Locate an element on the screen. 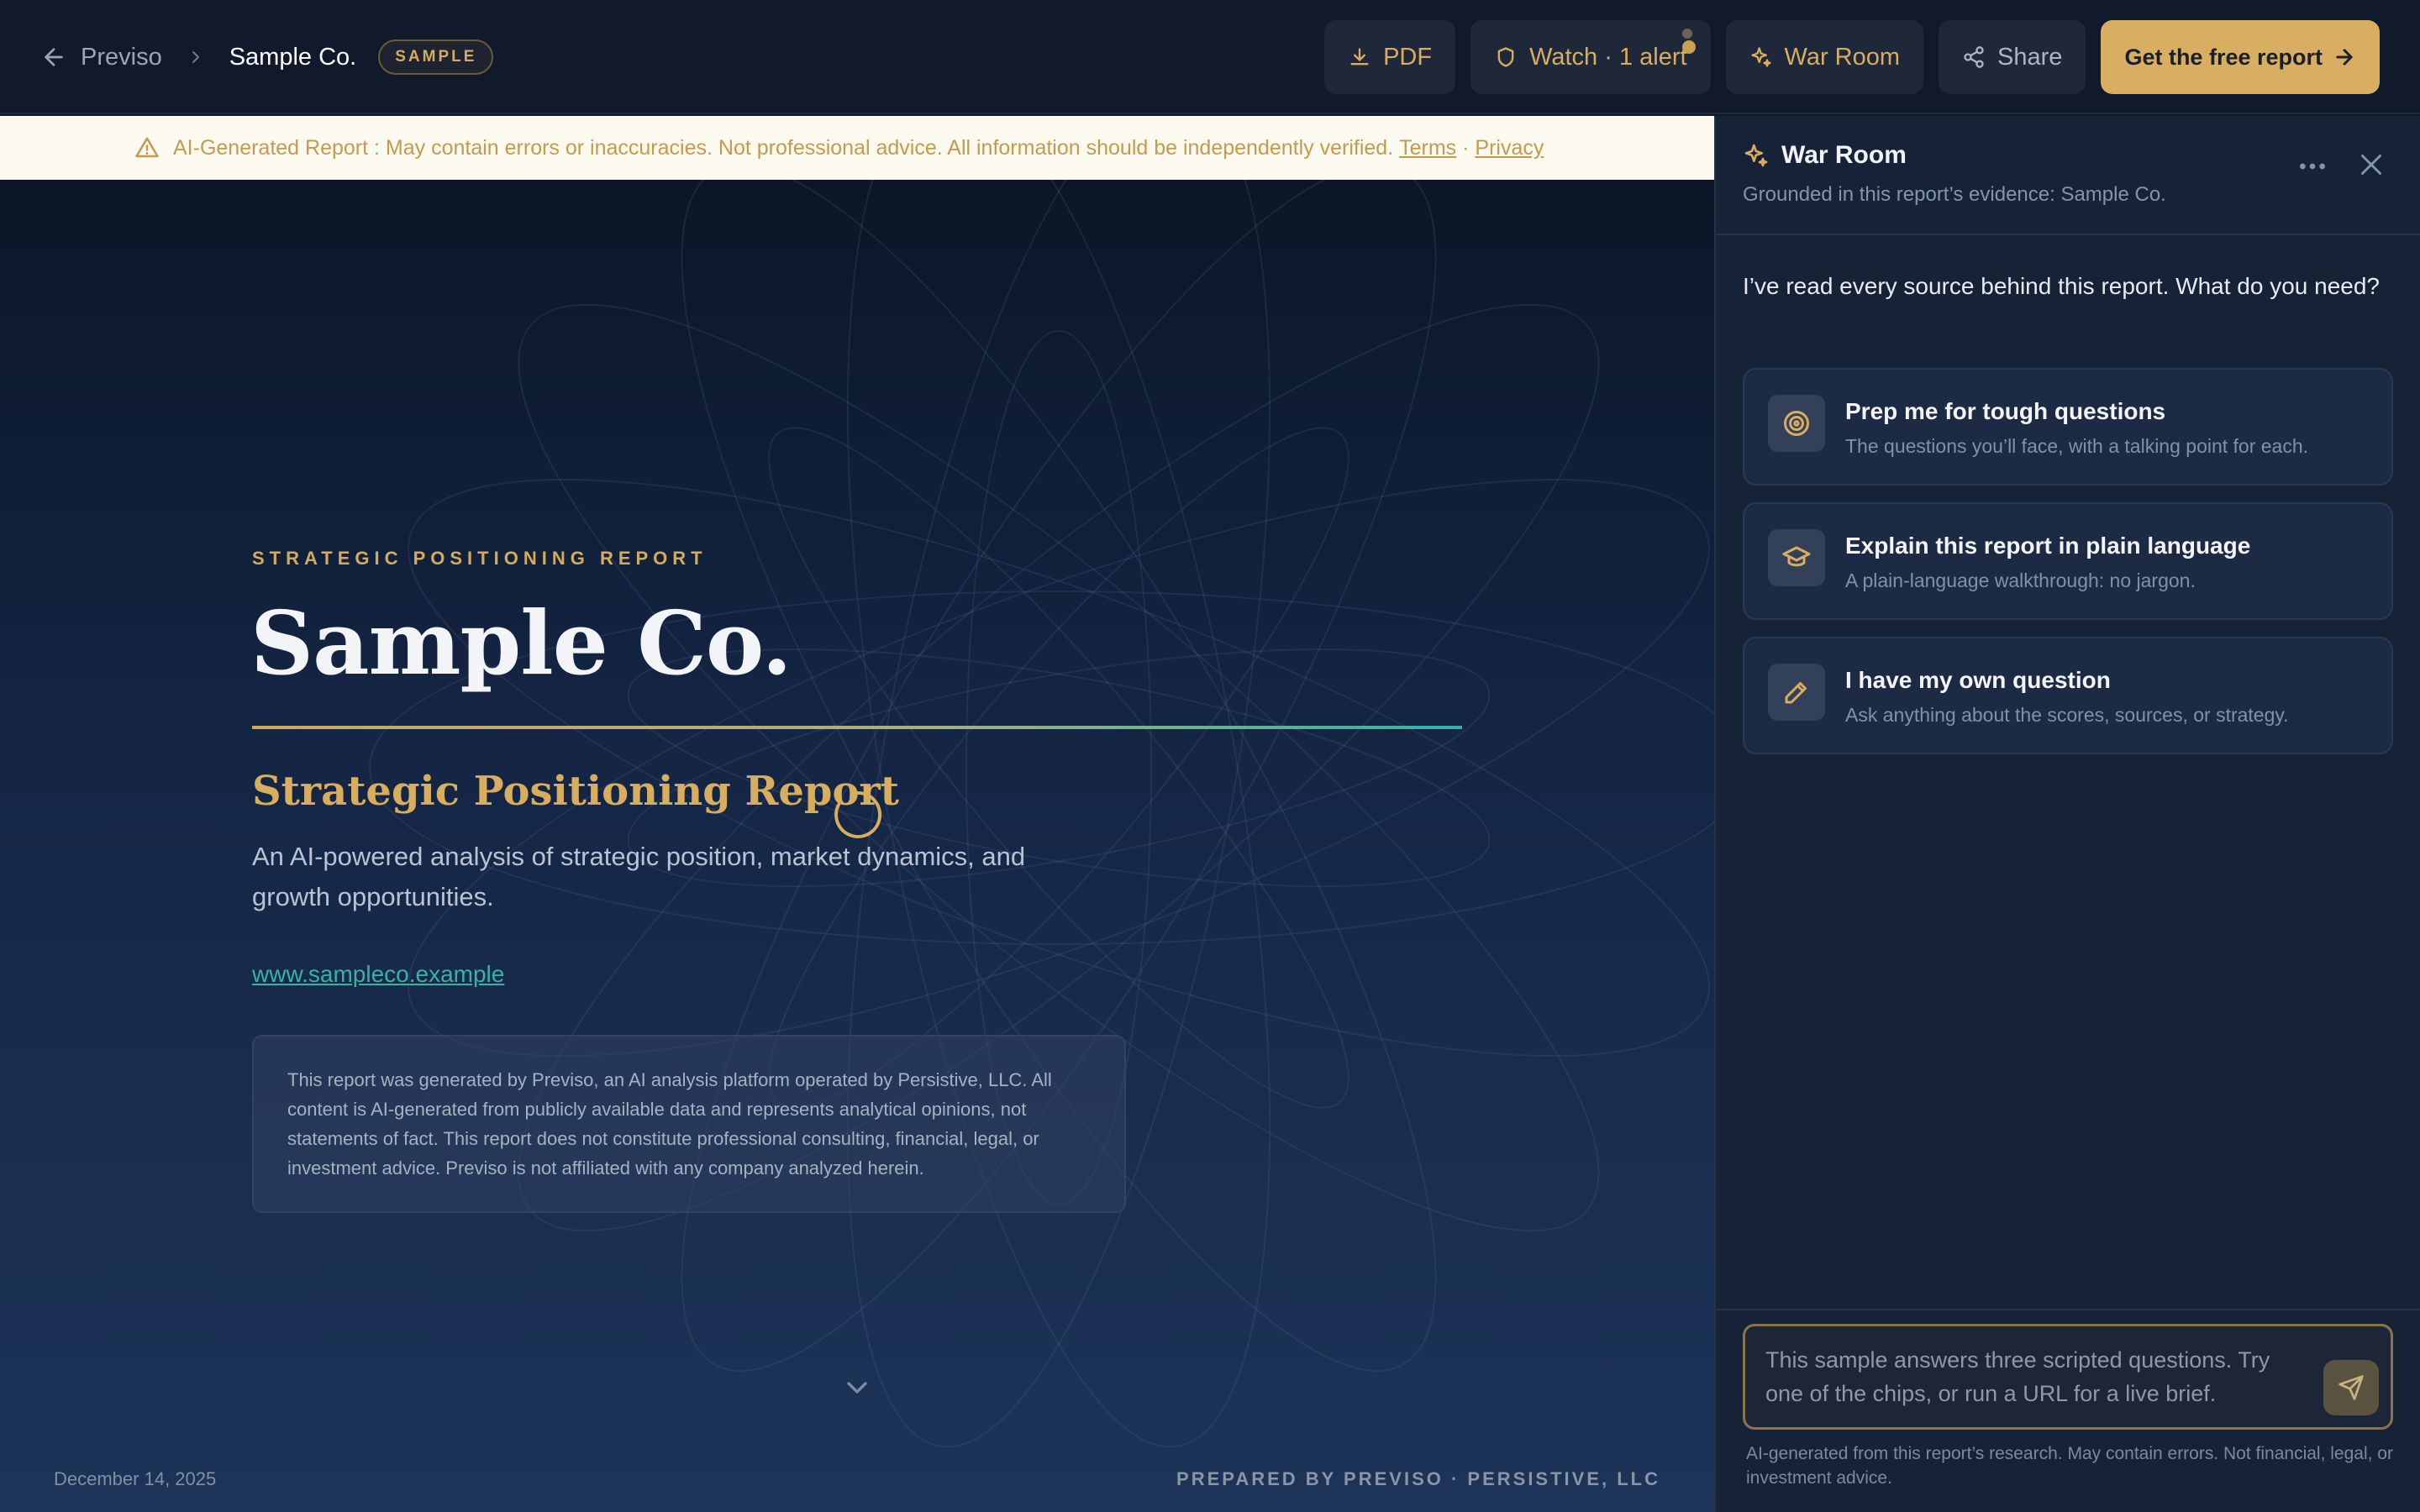 The image size is (2420, 1512). panel-title-label: War Room is located at coordinates (1844, 155).